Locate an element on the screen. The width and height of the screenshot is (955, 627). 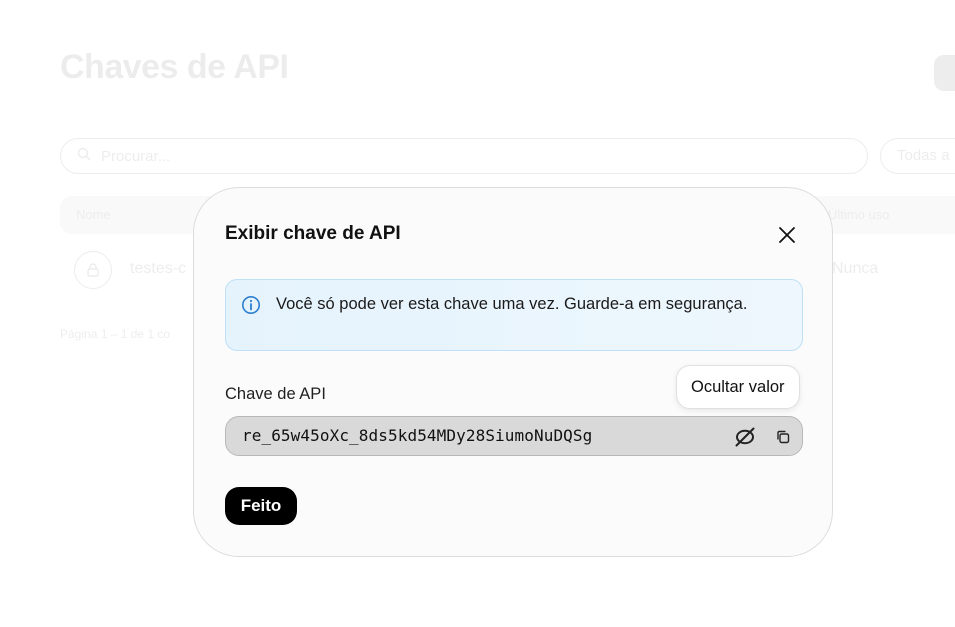
column-header-last-use: Último uso is located at coordinates (859, 214).